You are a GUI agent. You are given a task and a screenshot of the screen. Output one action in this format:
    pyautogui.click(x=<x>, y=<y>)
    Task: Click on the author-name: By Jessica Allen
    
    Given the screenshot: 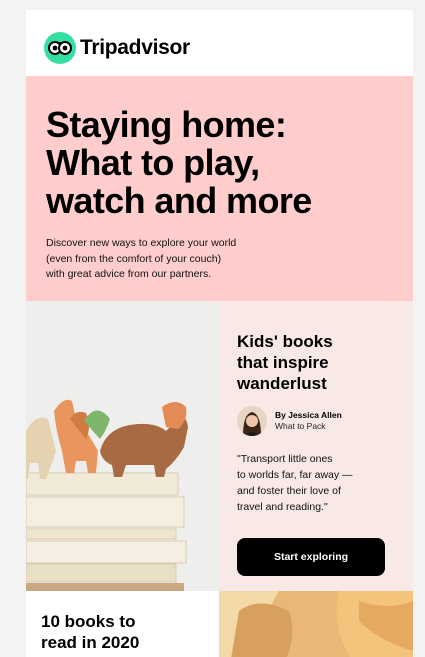 What is the action you would take?
    pyautogui.click(x=308, y=415)
    